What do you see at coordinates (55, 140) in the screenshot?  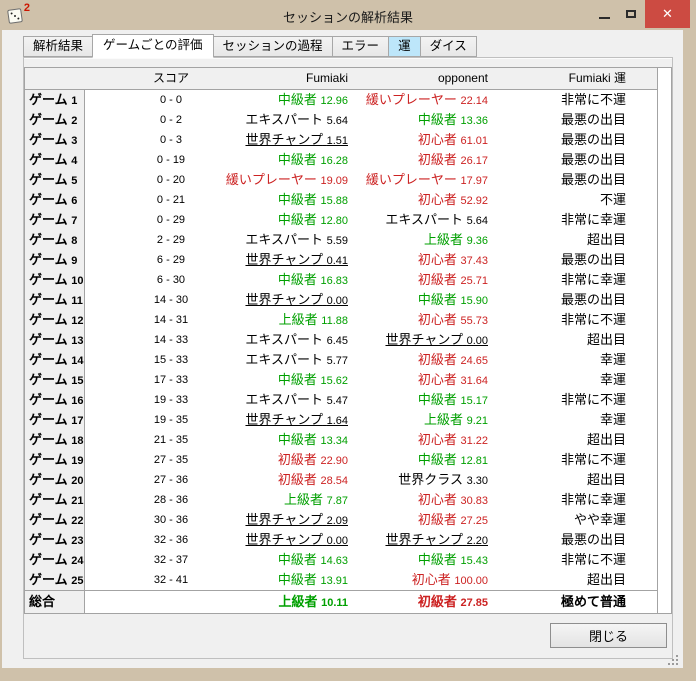 I see `game-label: ゲーム 3` at bounding box center [55, 140].